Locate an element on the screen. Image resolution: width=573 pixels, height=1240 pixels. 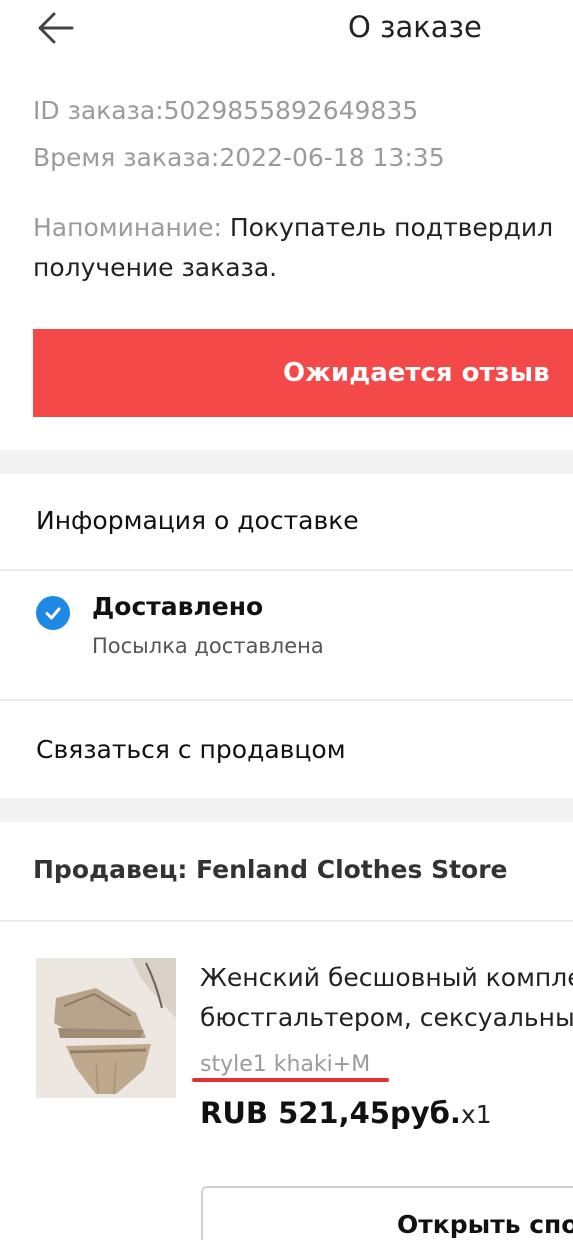
product-title-line: бюстгальтером, сексуальный is located at coordinates (386, 1017).